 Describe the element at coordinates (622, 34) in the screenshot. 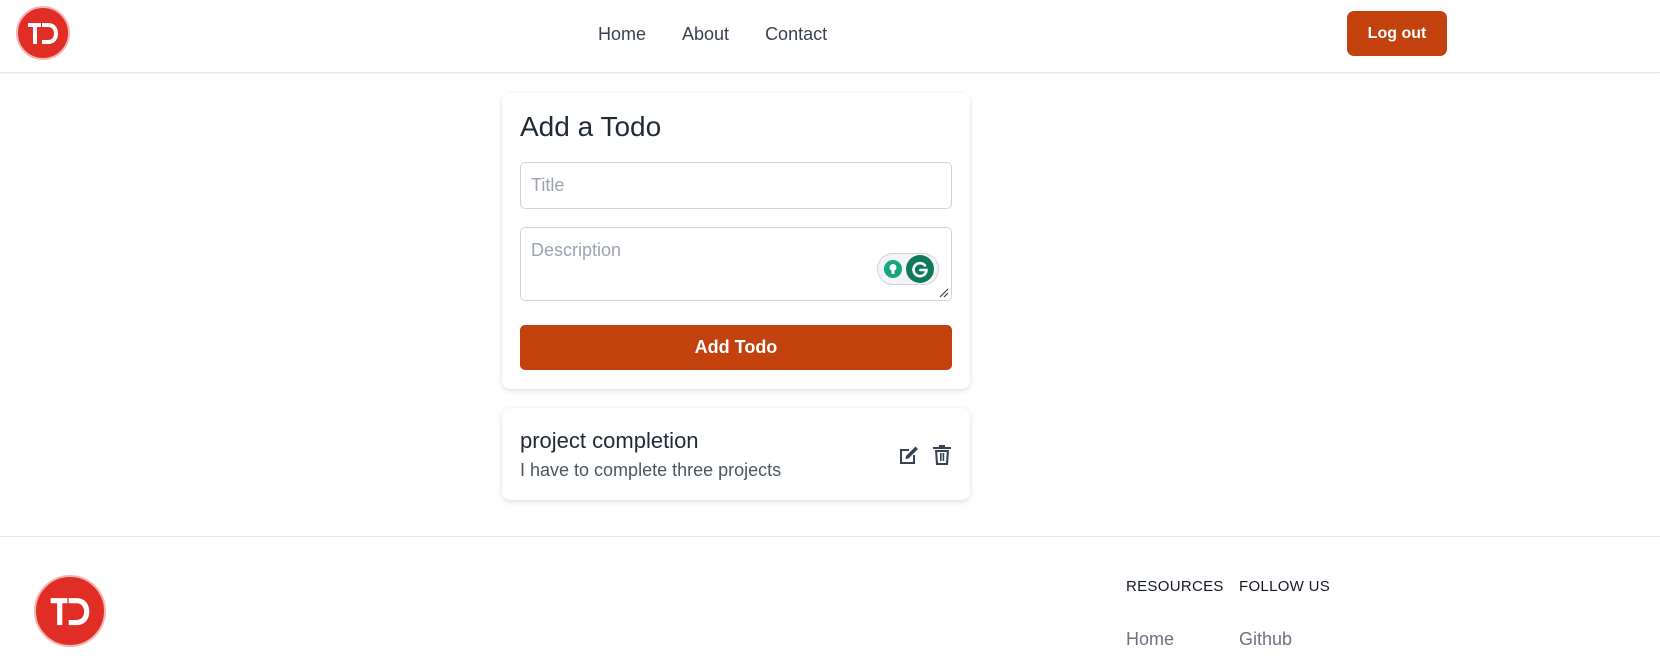

I see `nav-home-link: Home` at that location.